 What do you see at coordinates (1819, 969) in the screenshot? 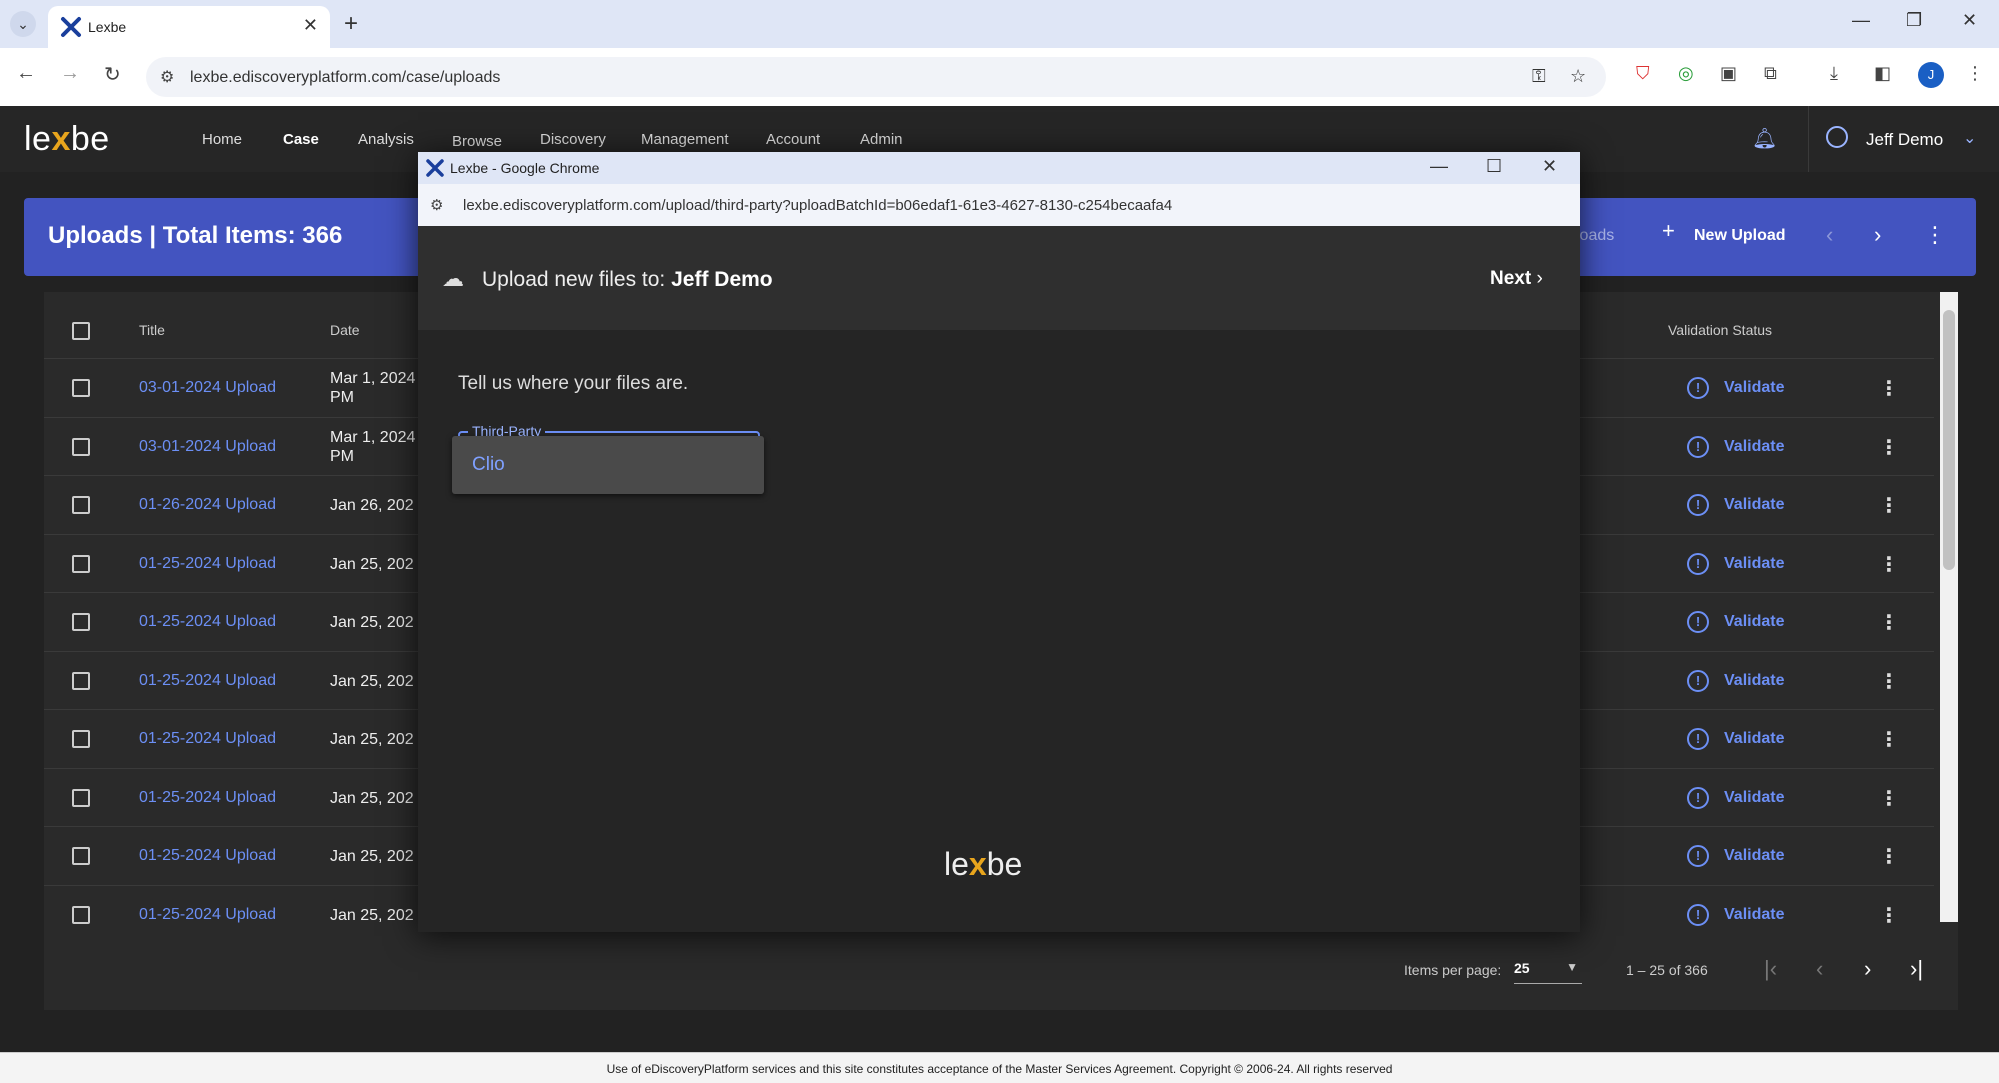
I see `prev-page-icon: ‹` at bounding box center [1819, 969].